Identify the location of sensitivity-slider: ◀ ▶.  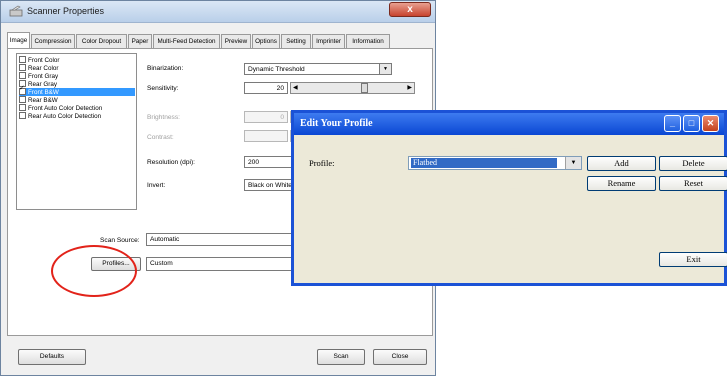
(352, 88).